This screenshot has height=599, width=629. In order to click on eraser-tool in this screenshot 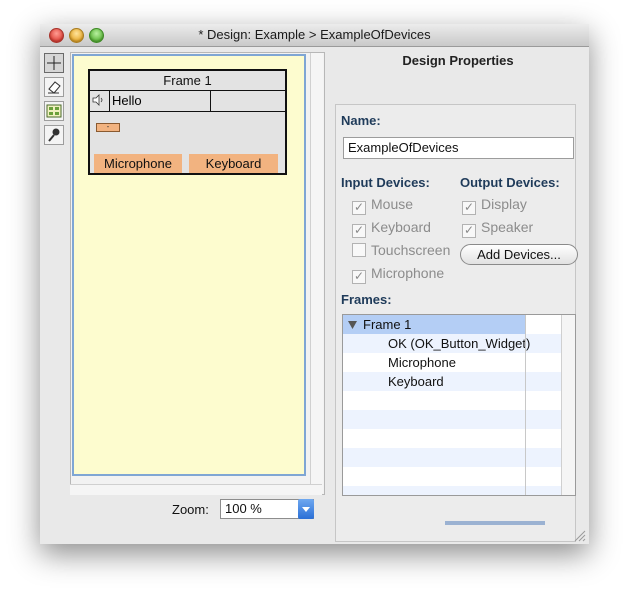, I will do `click(54, 87)`.